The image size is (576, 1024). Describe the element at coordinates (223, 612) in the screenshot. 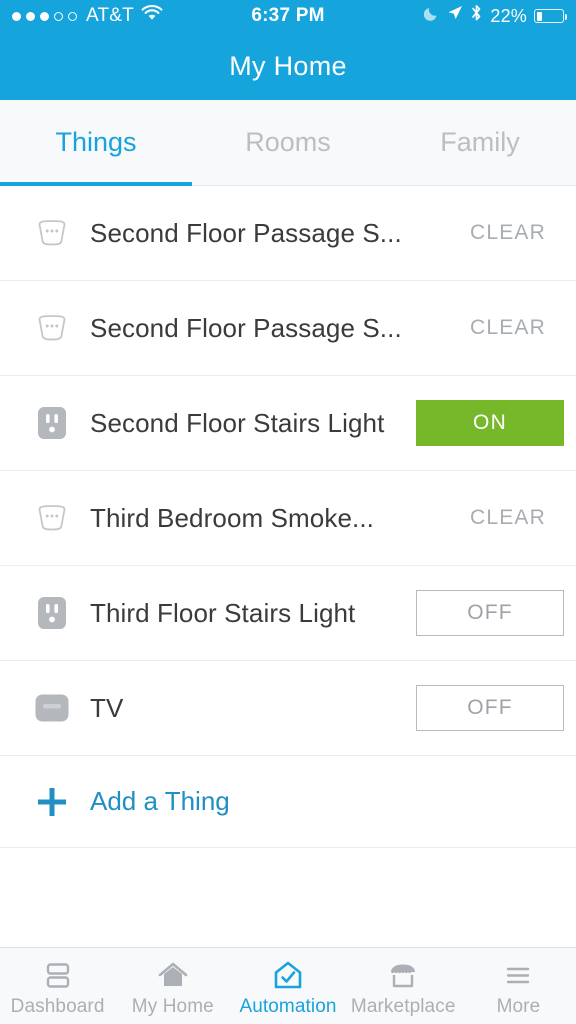

I see `thing-name: Third Floor Stairs Light` at that location.